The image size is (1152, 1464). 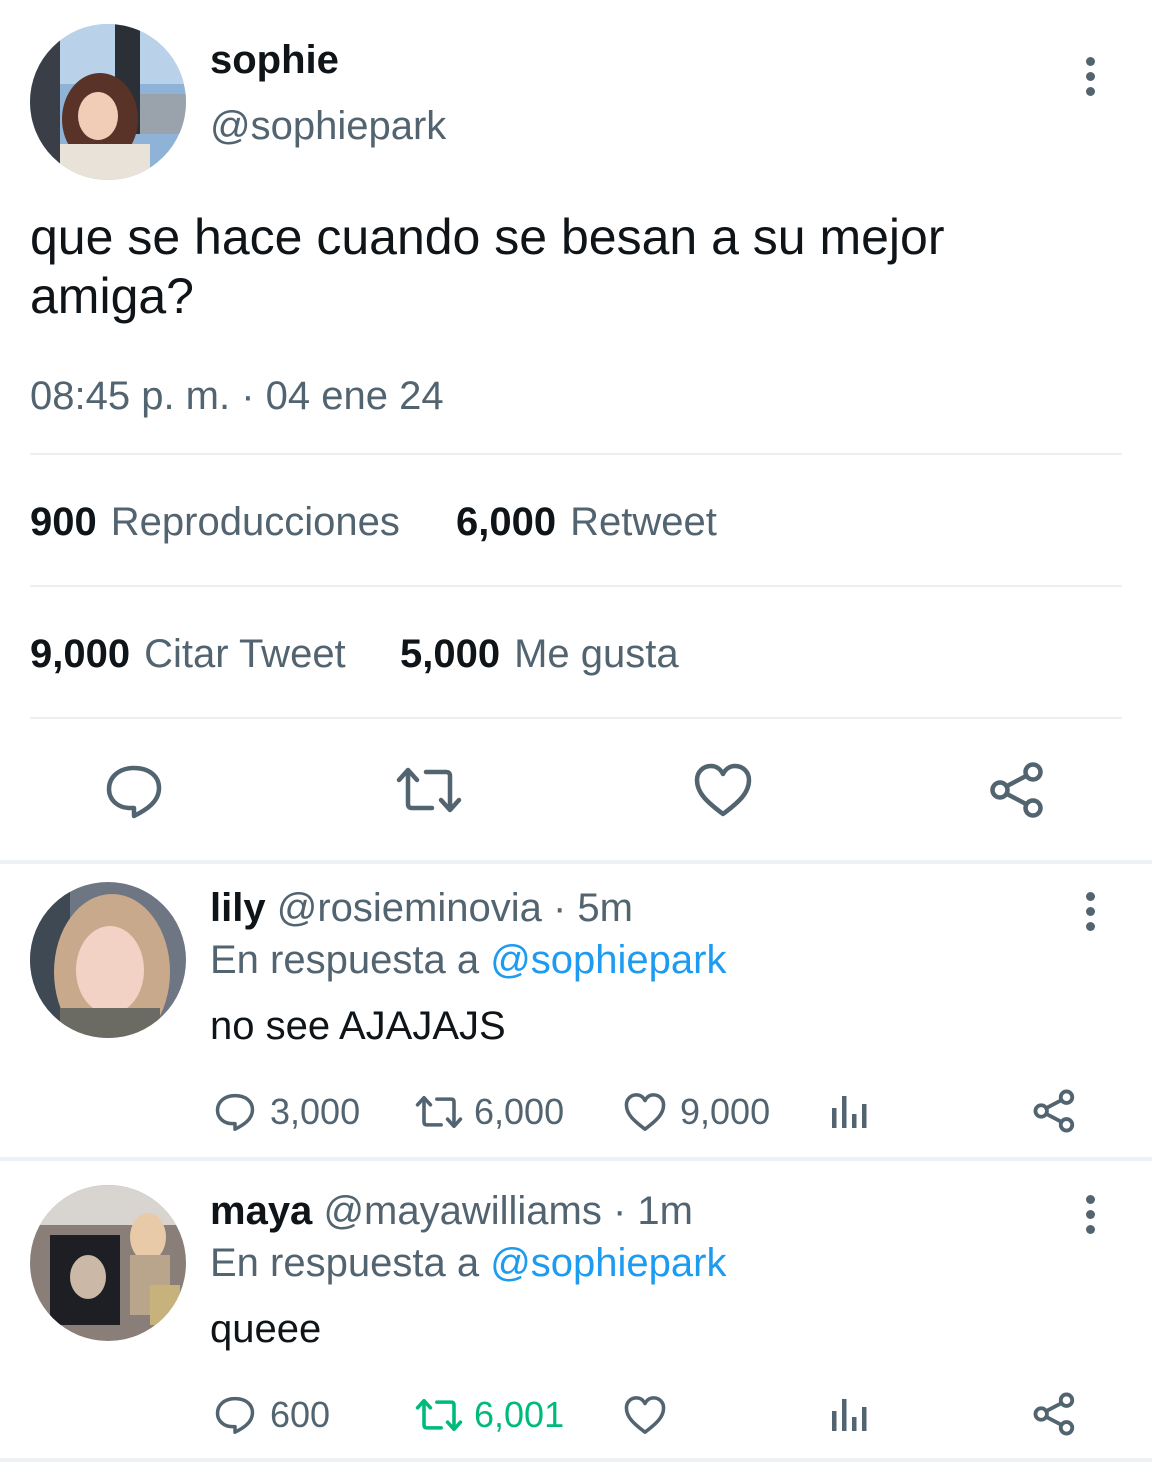 What do you see at coordinates (80, 654) in the screenshot?
I see `quotes-count: 9,000` at bounding box center [80, 654].